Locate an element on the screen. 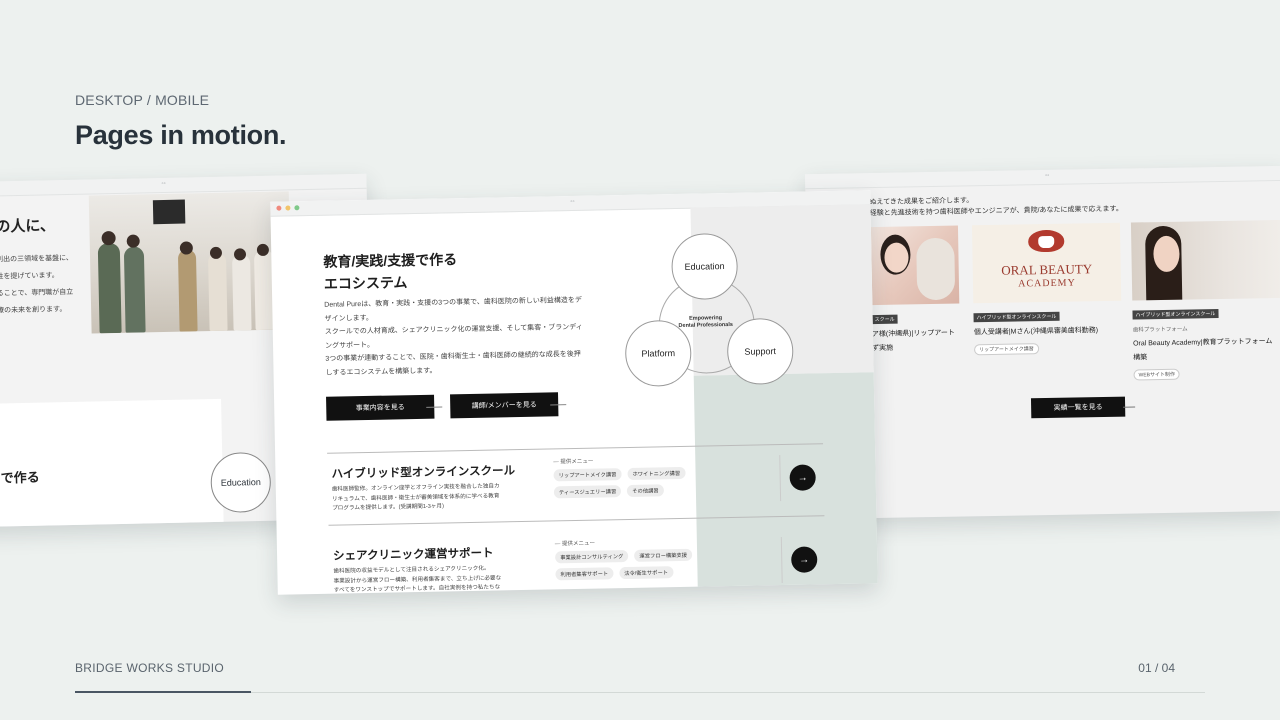 This screenshot has height=720, width=1280. support-node: Support is located at coordinates (760, 351).